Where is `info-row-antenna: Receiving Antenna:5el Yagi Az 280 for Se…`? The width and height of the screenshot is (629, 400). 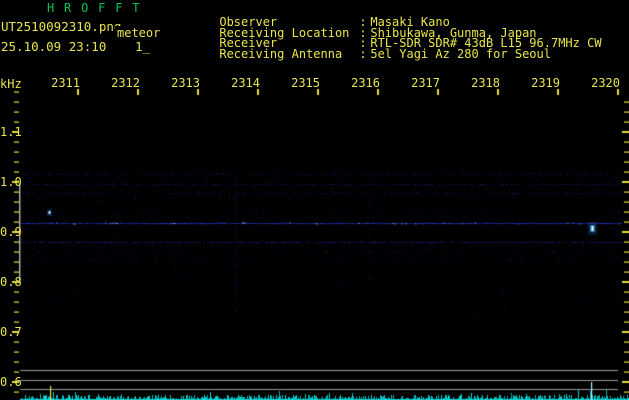 info-row-antenna: Receiving Antenna:5el Yagi Az 280 for Se… is located at coordinates (363, 54).